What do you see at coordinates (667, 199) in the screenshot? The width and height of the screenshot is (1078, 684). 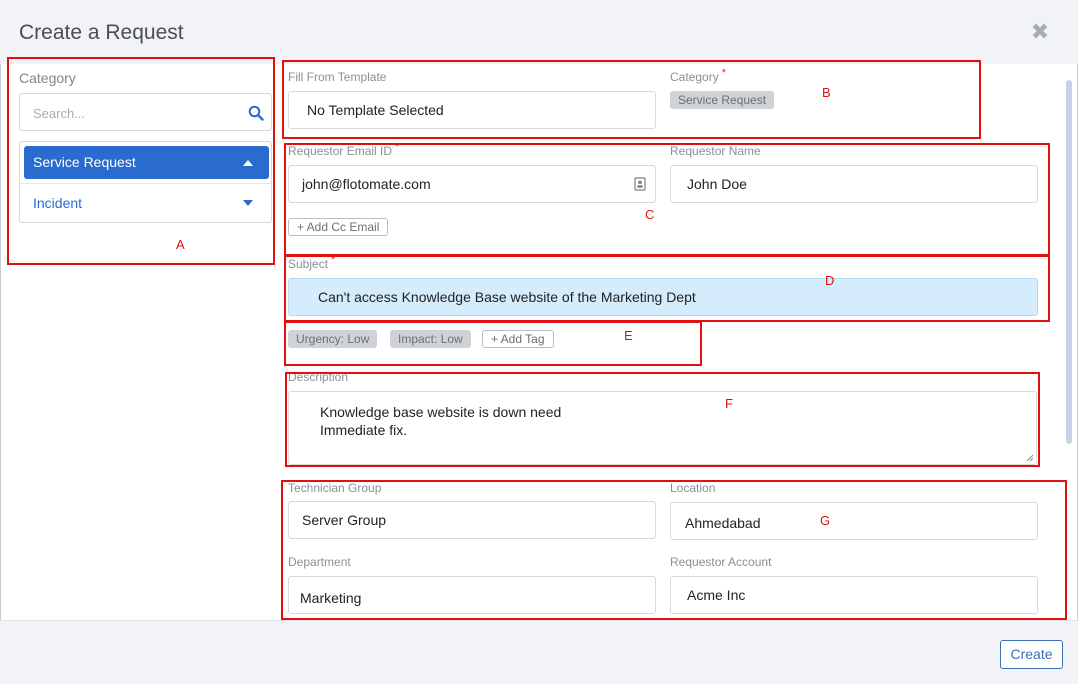 I see `annotation-box-c` at bounding box center [667, 199].